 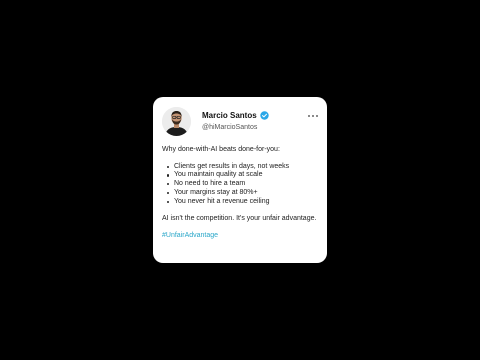 I want to click on post-intro: Why done-with-AI beats done-for-you:, so click(x=221, y=149).